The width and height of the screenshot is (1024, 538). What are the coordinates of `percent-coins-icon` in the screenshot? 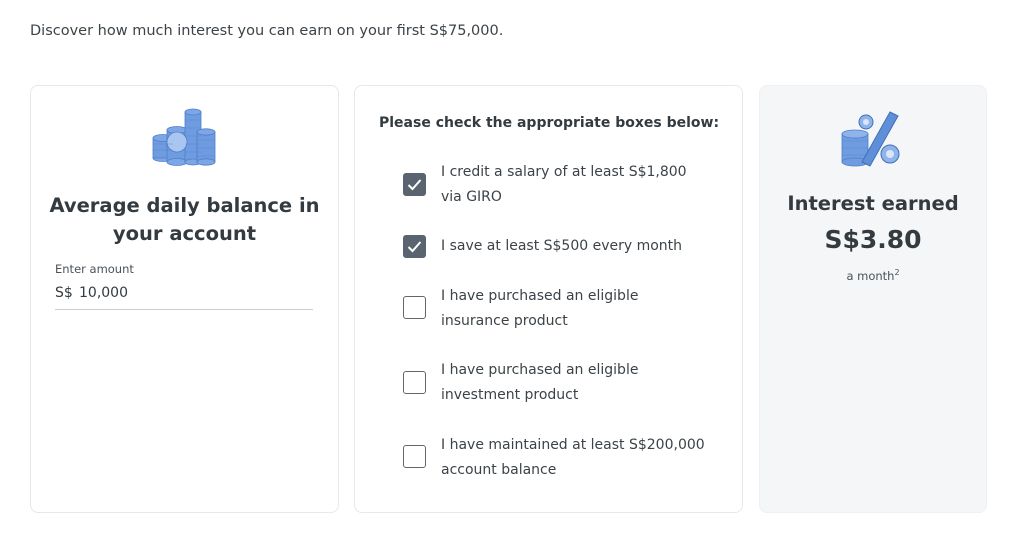 It's located at (870, 139).